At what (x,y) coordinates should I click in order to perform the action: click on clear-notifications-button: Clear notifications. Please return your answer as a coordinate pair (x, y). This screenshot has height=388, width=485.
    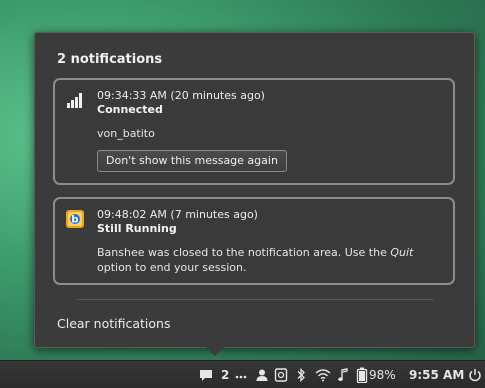
    Looking at the image, I should click on (113, 323).